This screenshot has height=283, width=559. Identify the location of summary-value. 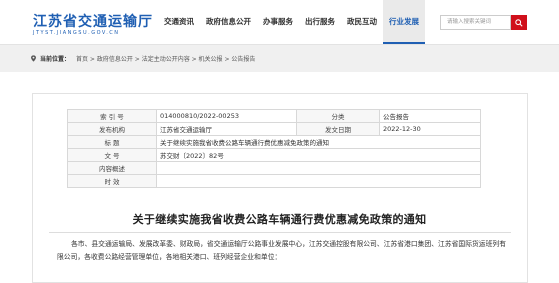
(318, 168).